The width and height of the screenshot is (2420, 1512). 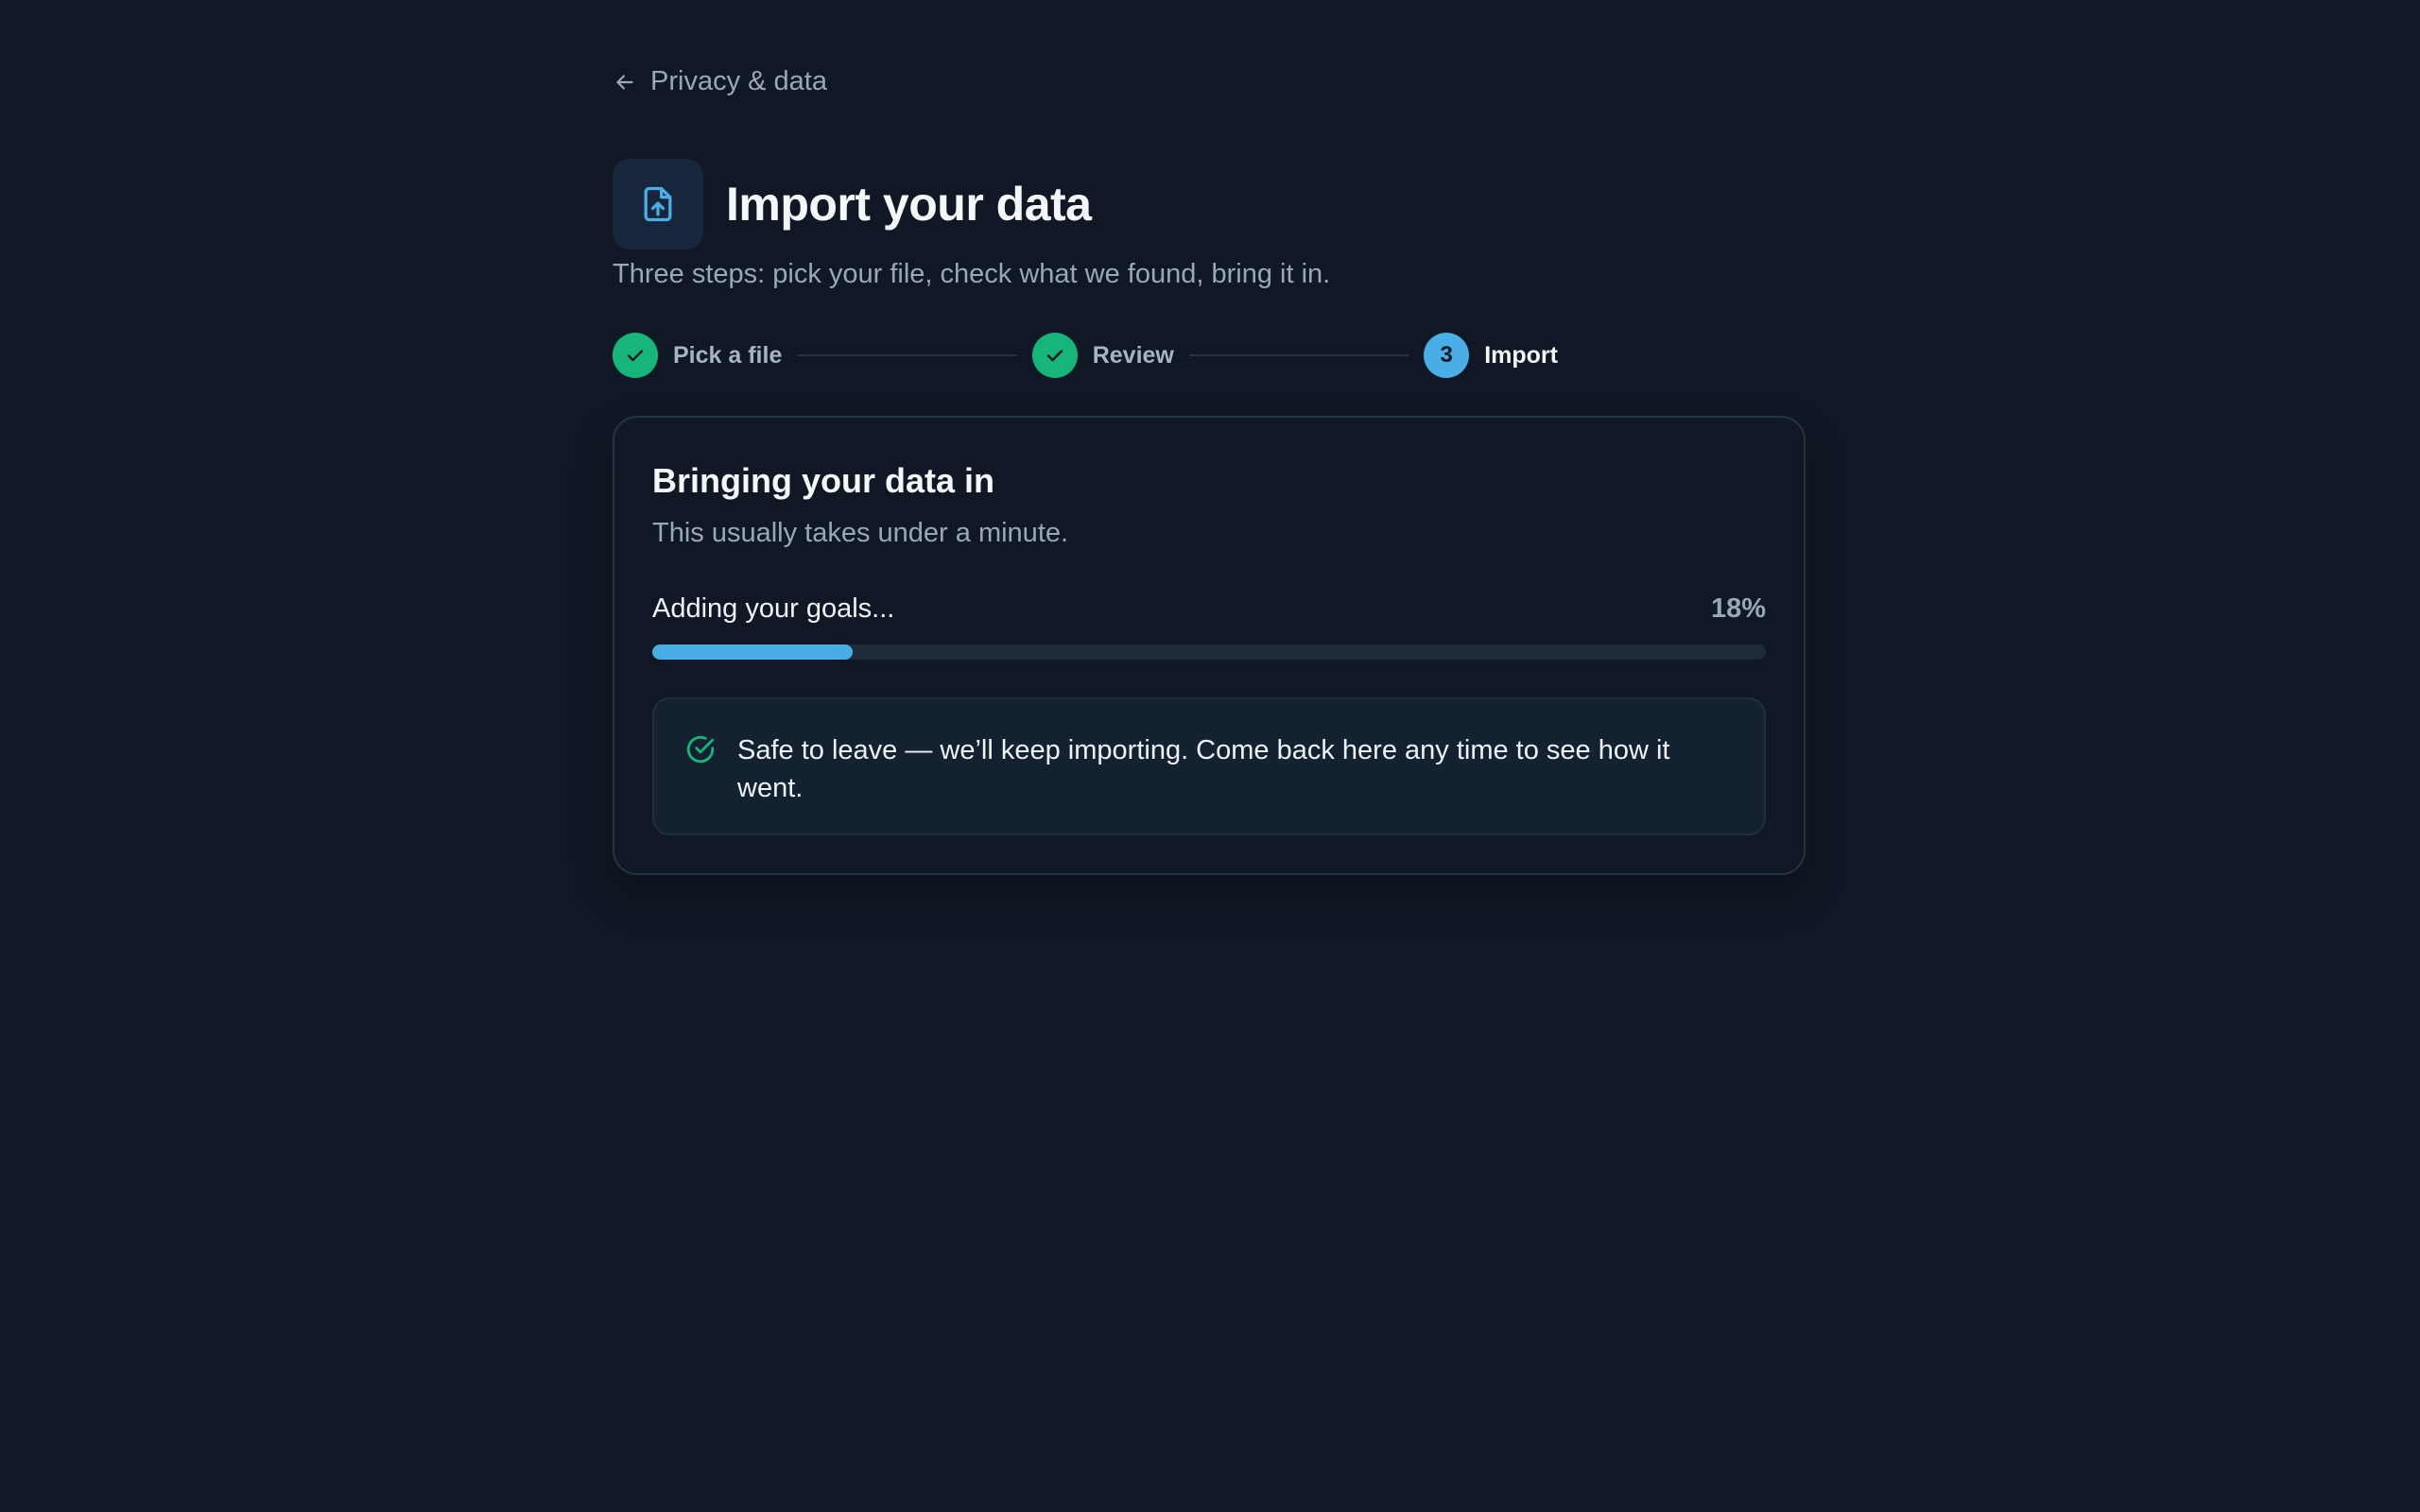 I want to click on card-title: Bringing your data in, so click(x=824, y=480).